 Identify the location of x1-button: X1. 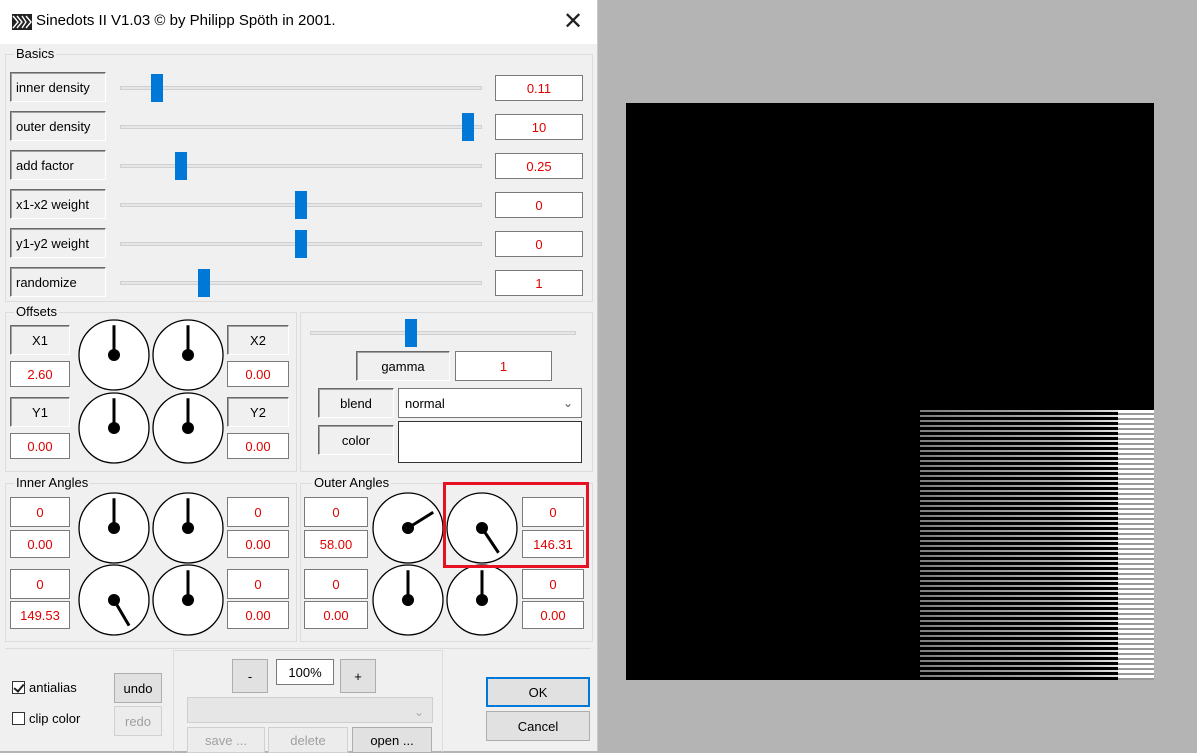
(40, 340).